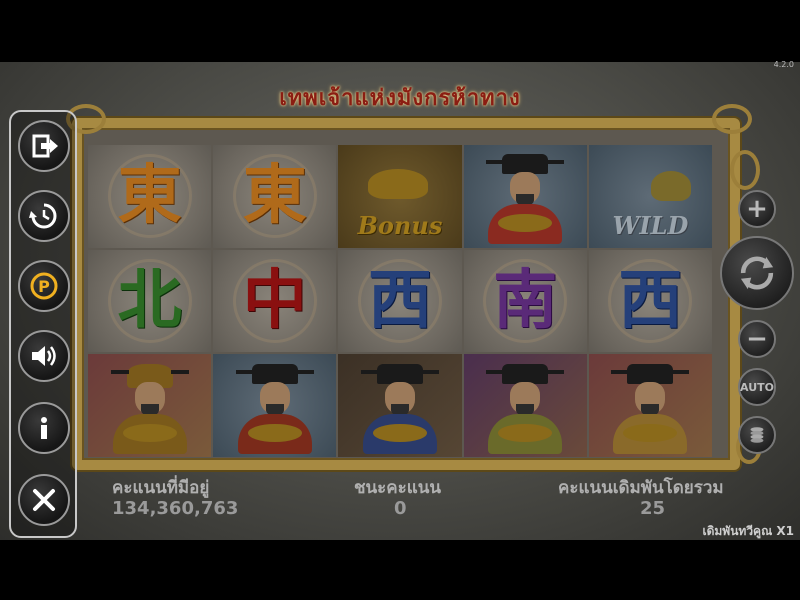  I want to click on reel-cell: 南, so click(525, 301).